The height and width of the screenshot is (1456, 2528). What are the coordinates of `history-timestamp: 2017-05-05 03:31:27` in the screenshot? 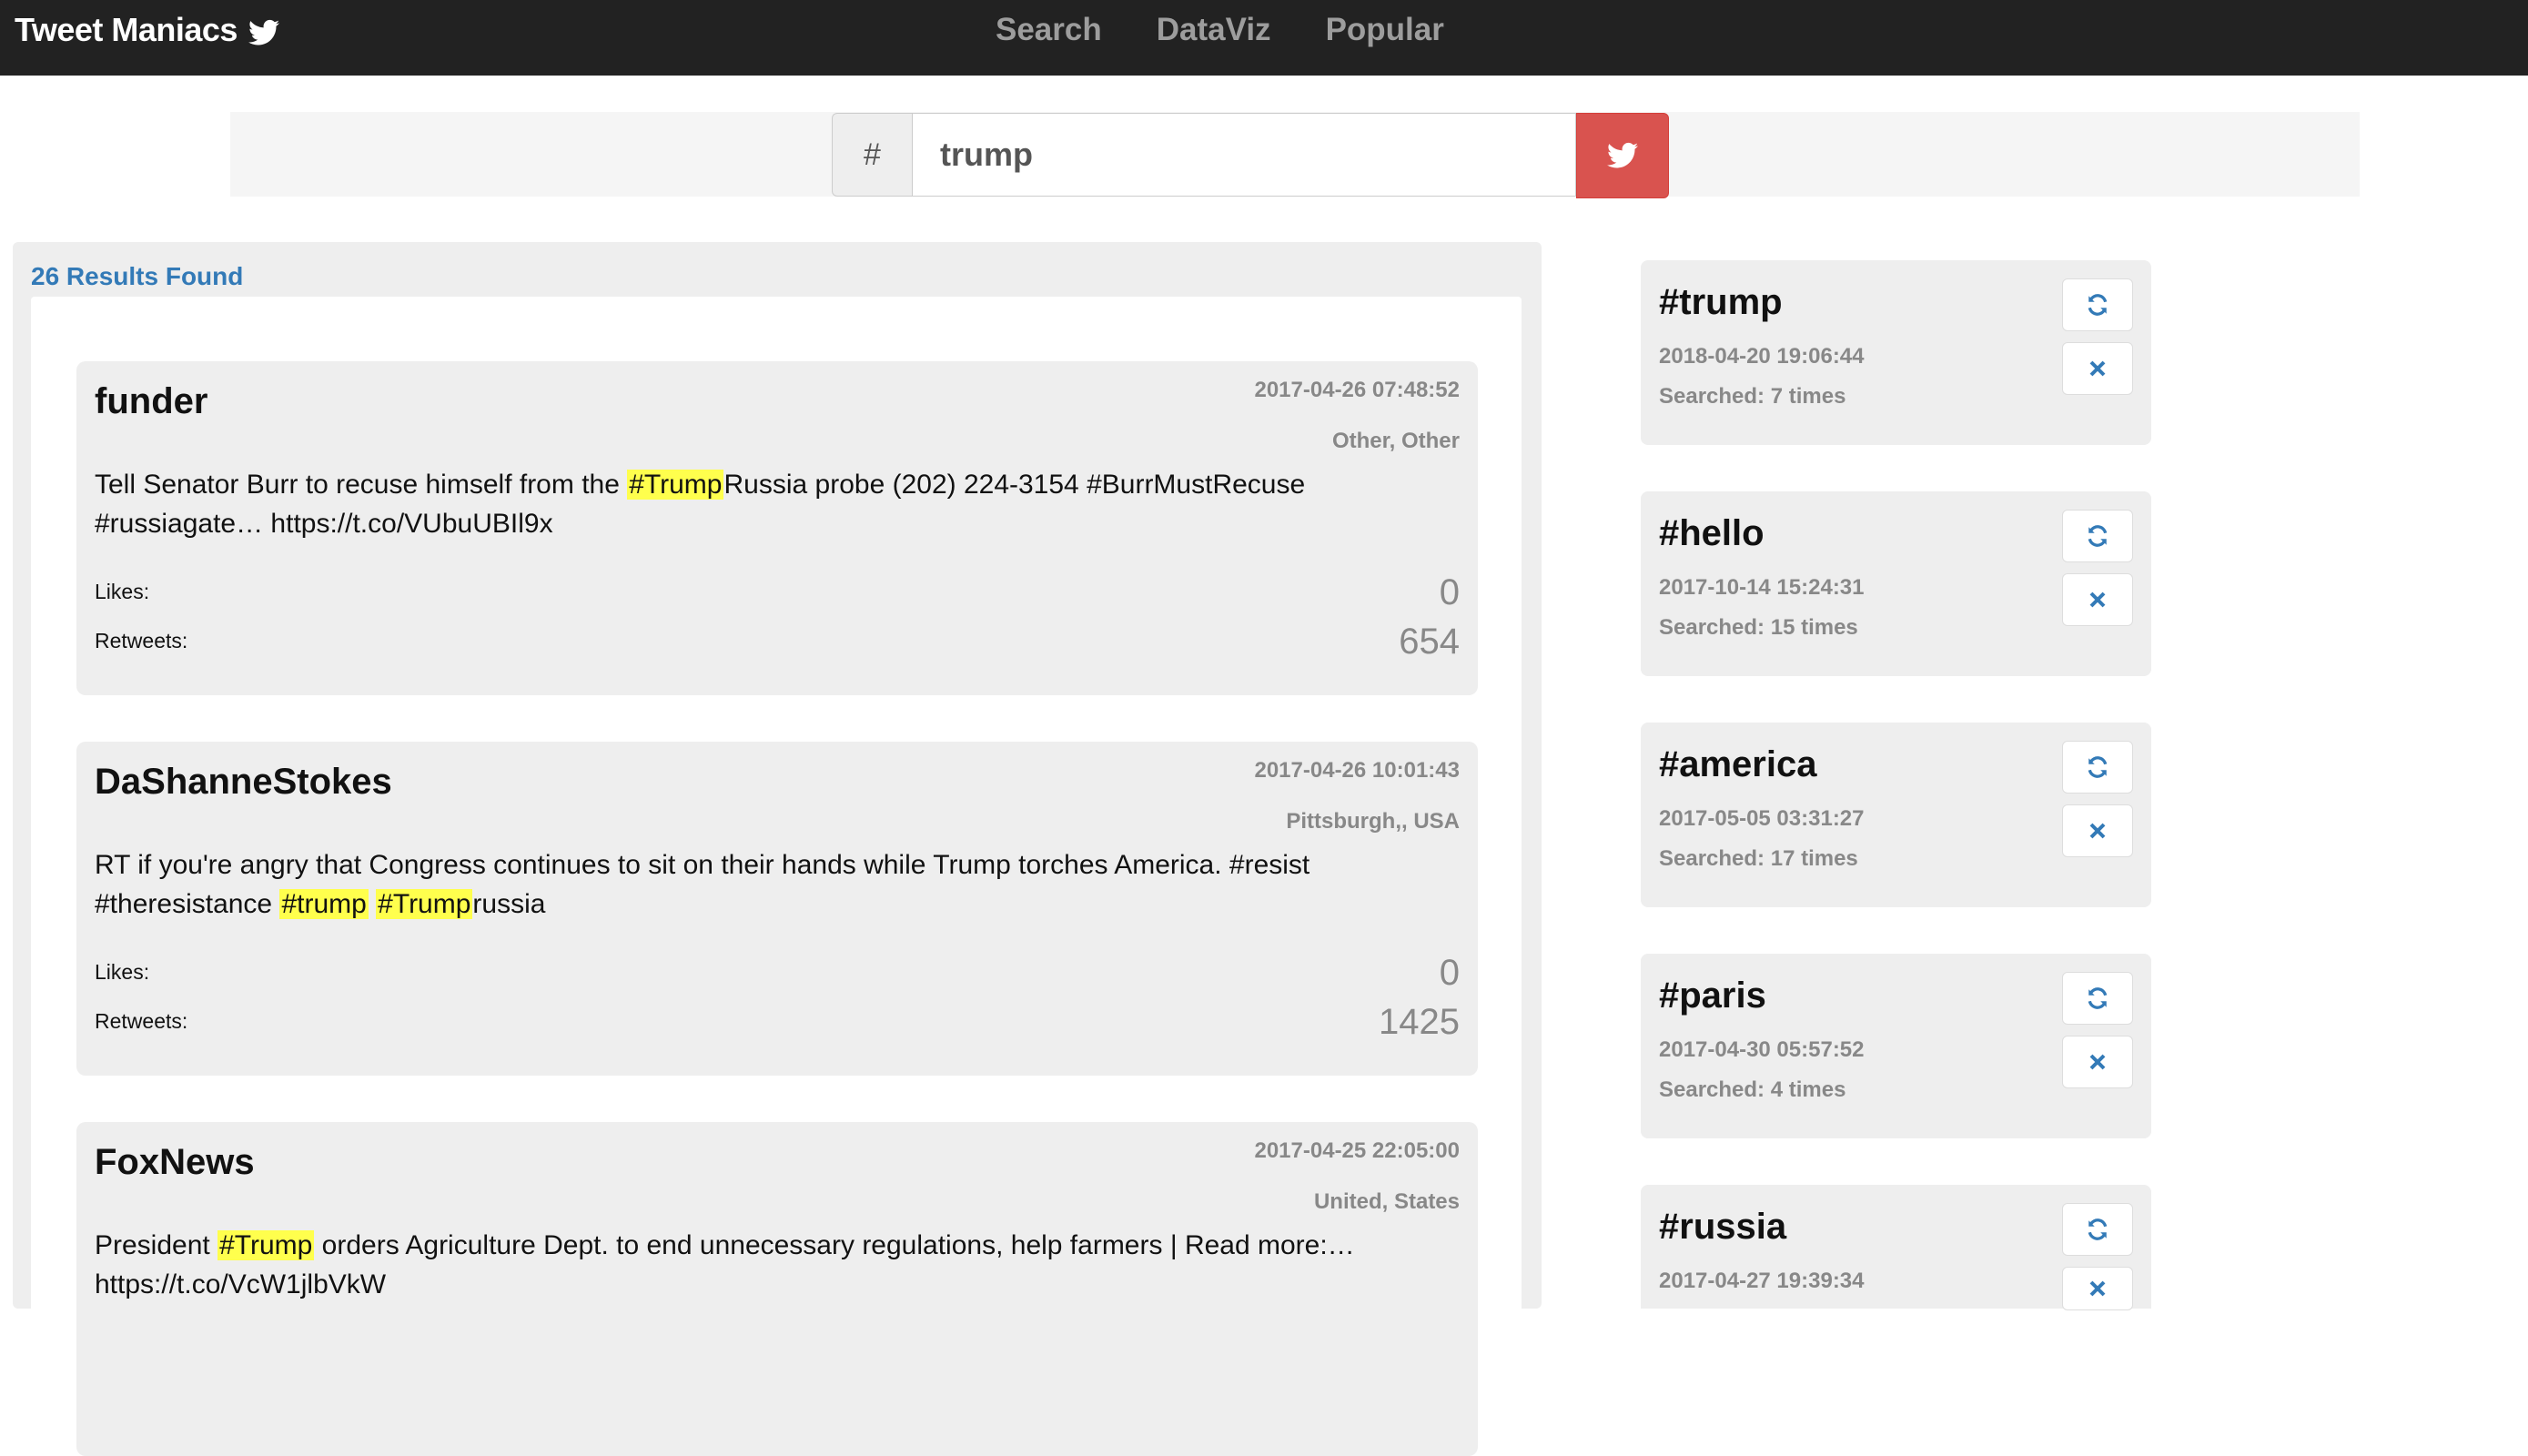 It's located at (1762, 819).